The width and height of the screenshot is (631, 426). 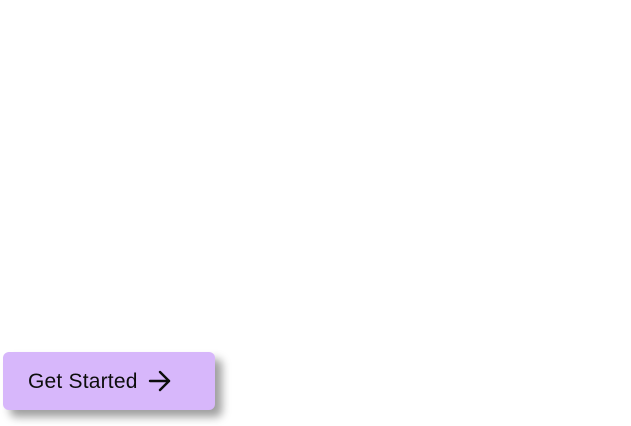 I want to click on get-started-button: Get Started, so click(x=109, y=381).